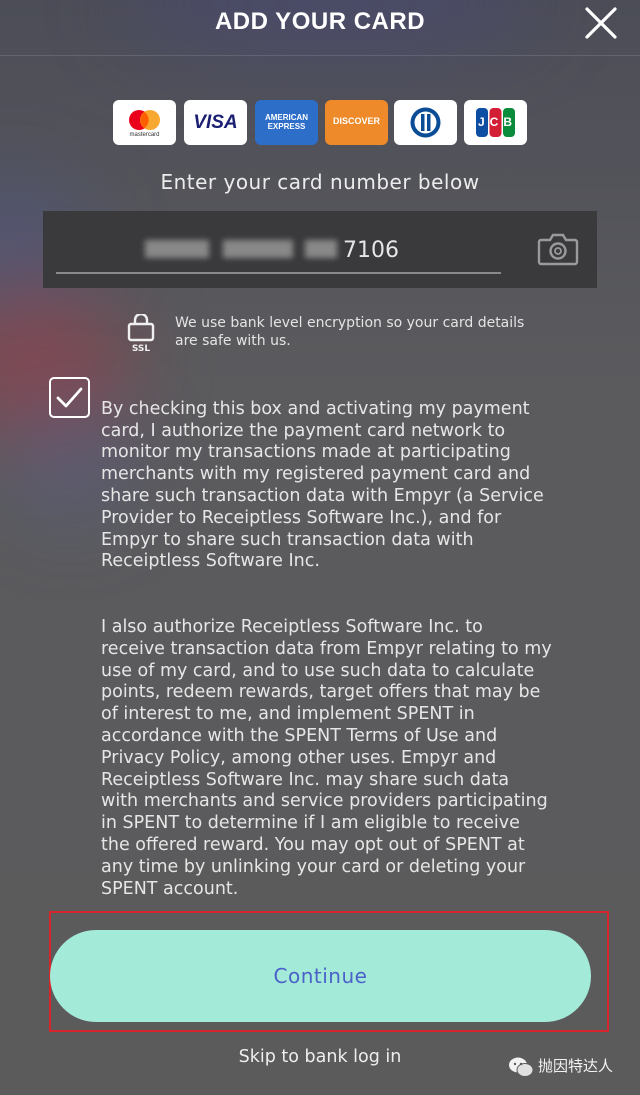  Describe the element at coordinates (576, 1066) in the screenshot. I see `watermark-text: 抛因特达人` at that location.